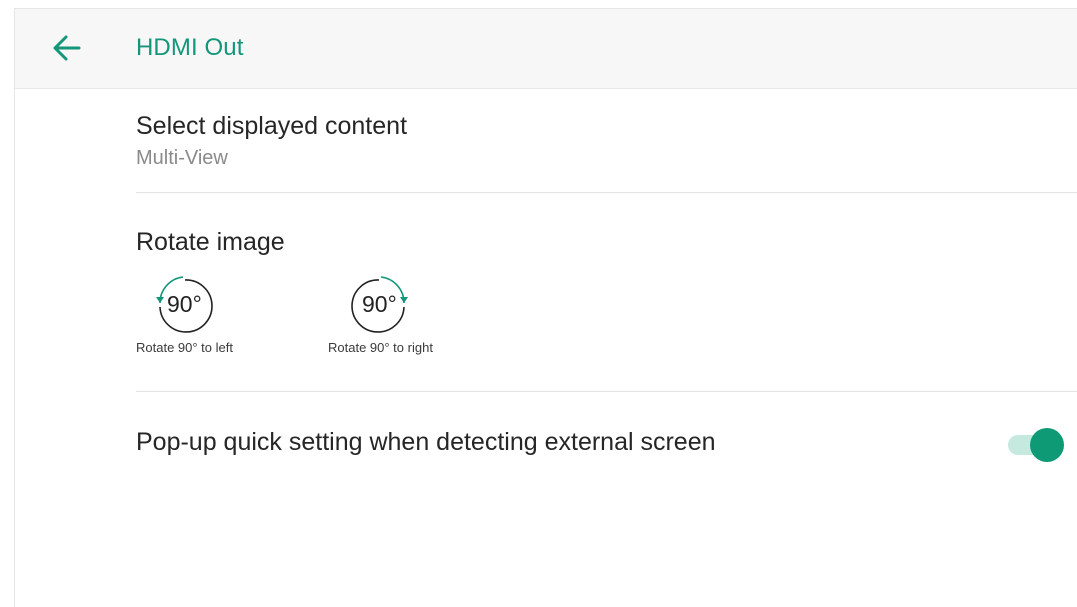  What do you see at coordinates (1047, 445) in the screenshot?
I see `toggle-thumb` at bounding box center [1047, 445].